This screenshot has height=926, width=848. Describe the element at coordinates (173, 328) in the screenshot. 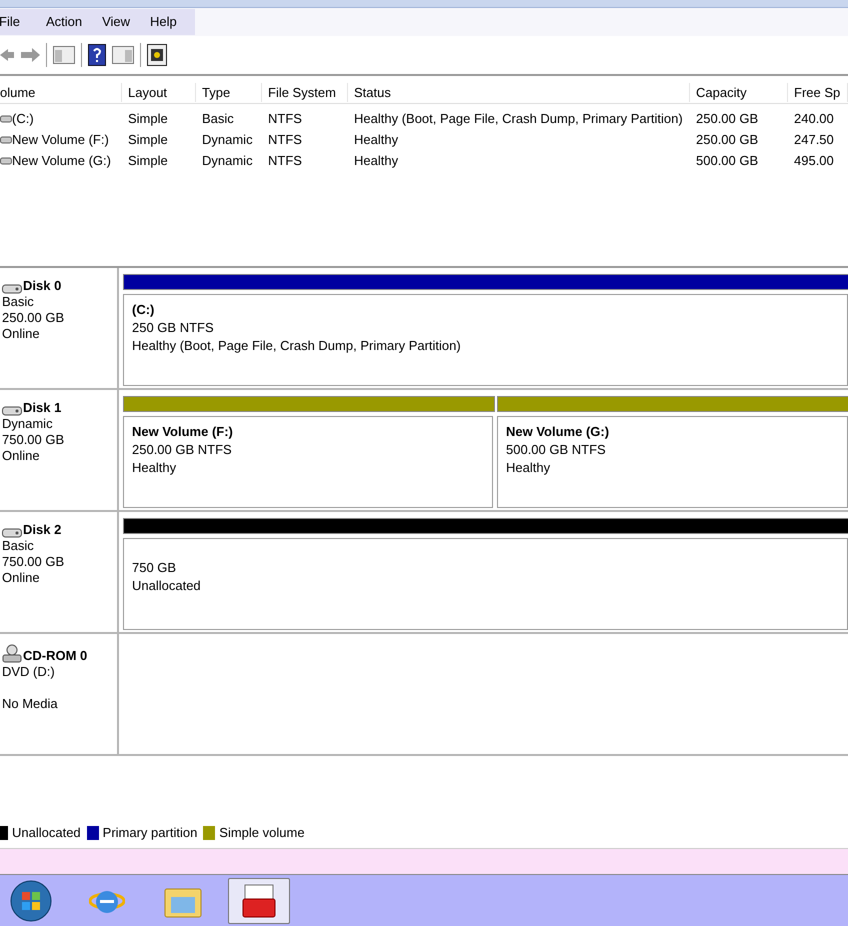

I see `volume-info: 250 GB NTFS` at that location.